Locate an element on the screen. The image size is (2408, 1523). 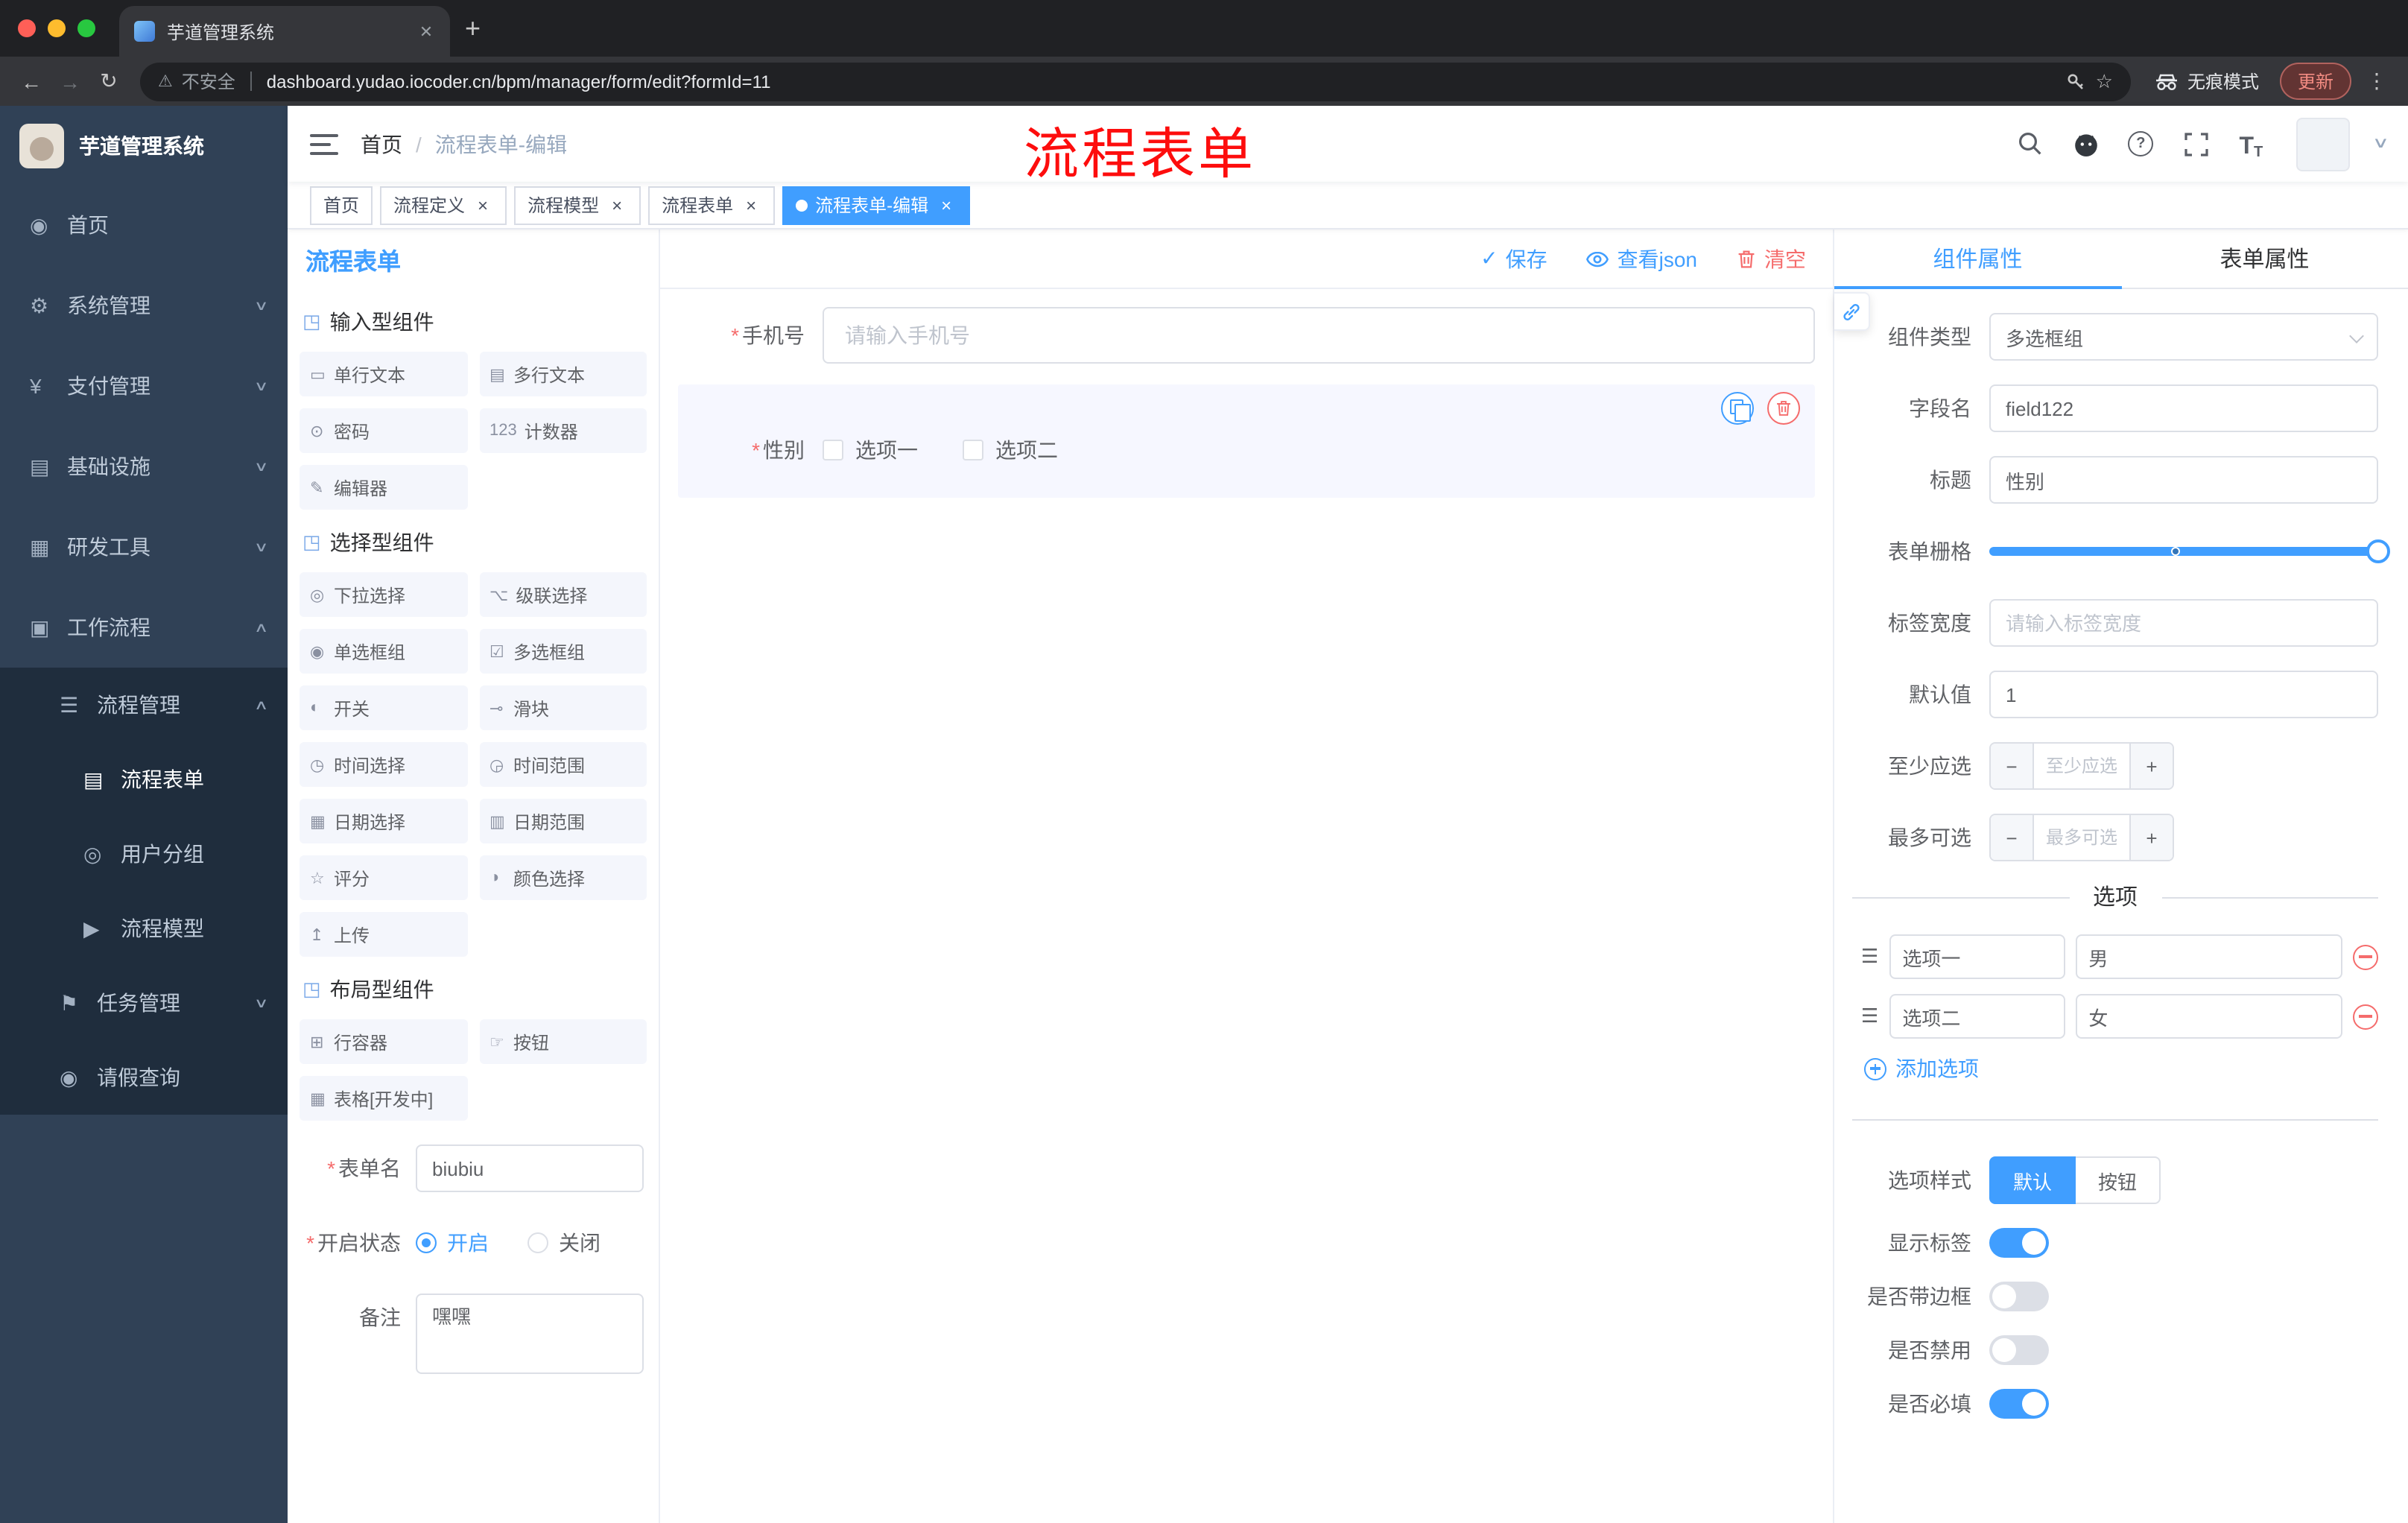
avatar is located at coordinates (2322, 144).